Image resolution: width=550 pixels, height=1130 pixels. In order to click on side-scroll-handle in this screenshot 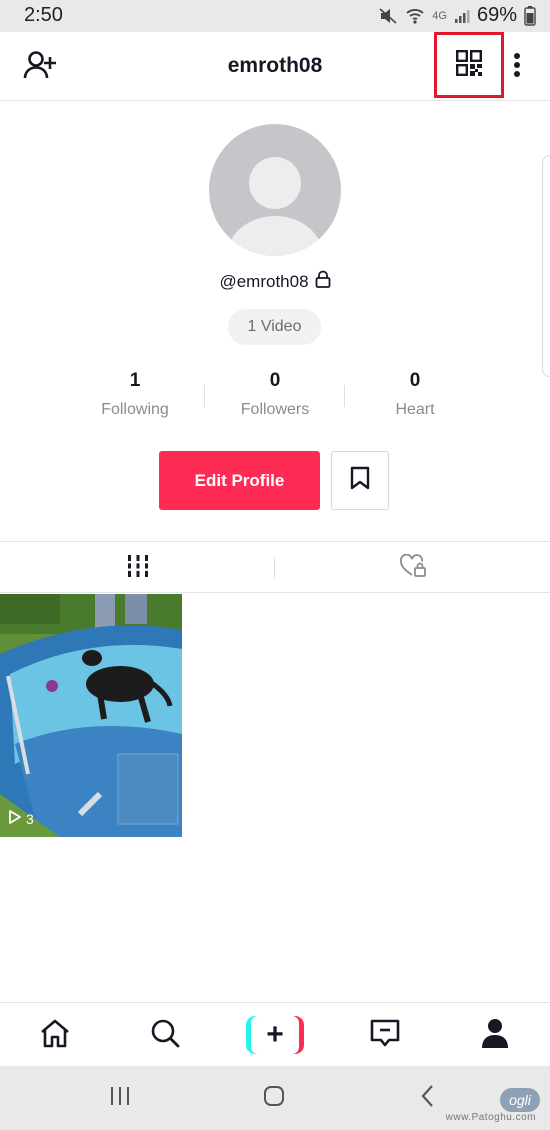, I will do `click(546, 266)`.